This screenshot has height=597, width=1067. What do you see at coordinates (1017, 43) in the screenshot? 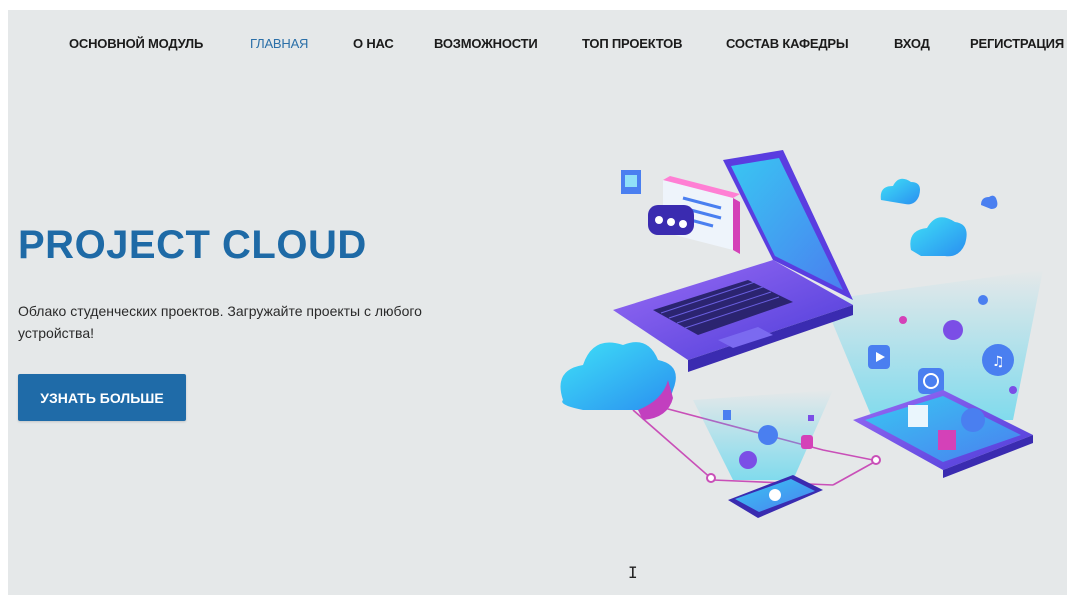
I see `nav-item-register: РЕГИСТРАЦИЯ` at bounding box center [1017, 43].